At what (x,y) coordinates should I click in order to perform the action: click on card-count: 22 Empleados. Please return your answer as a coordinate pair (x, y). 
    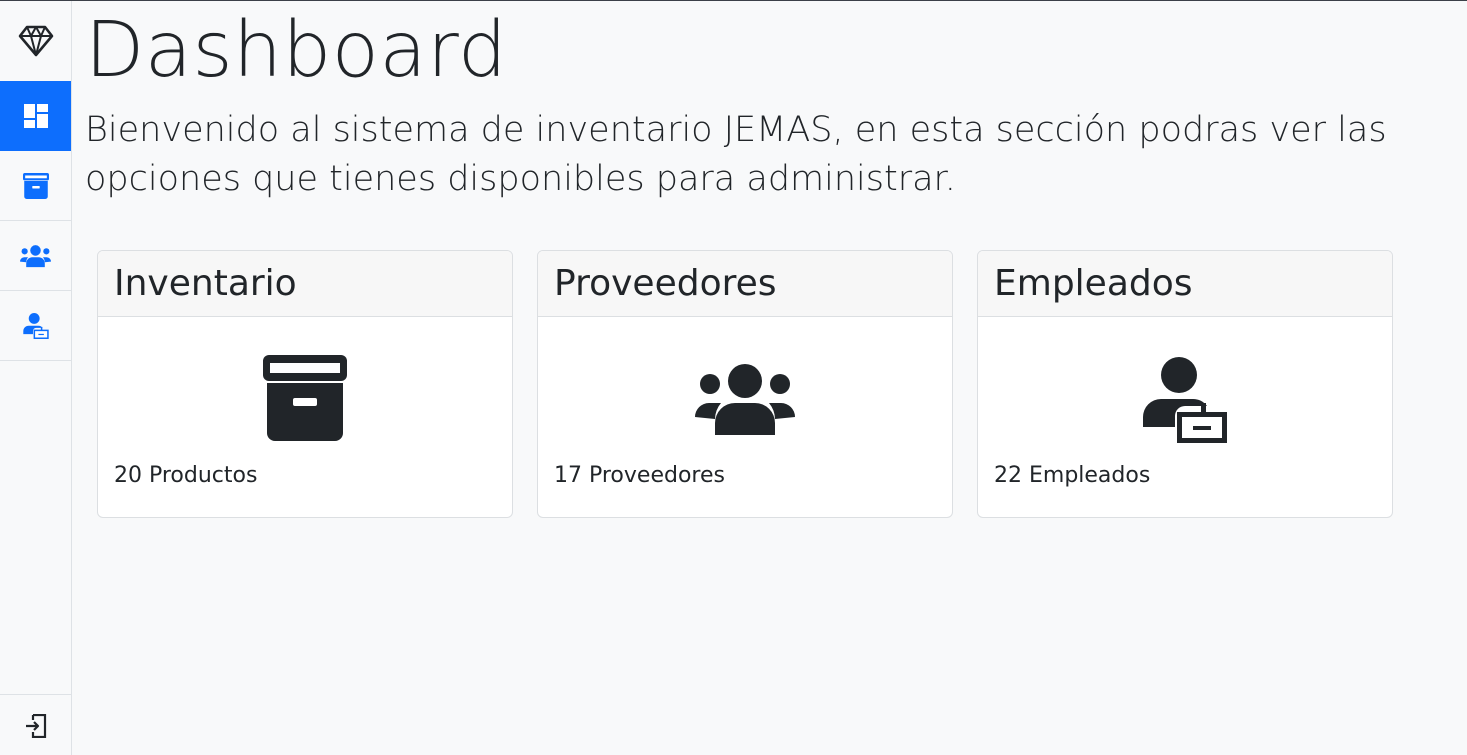
    Looking at the image, I should click on (1072, 475).